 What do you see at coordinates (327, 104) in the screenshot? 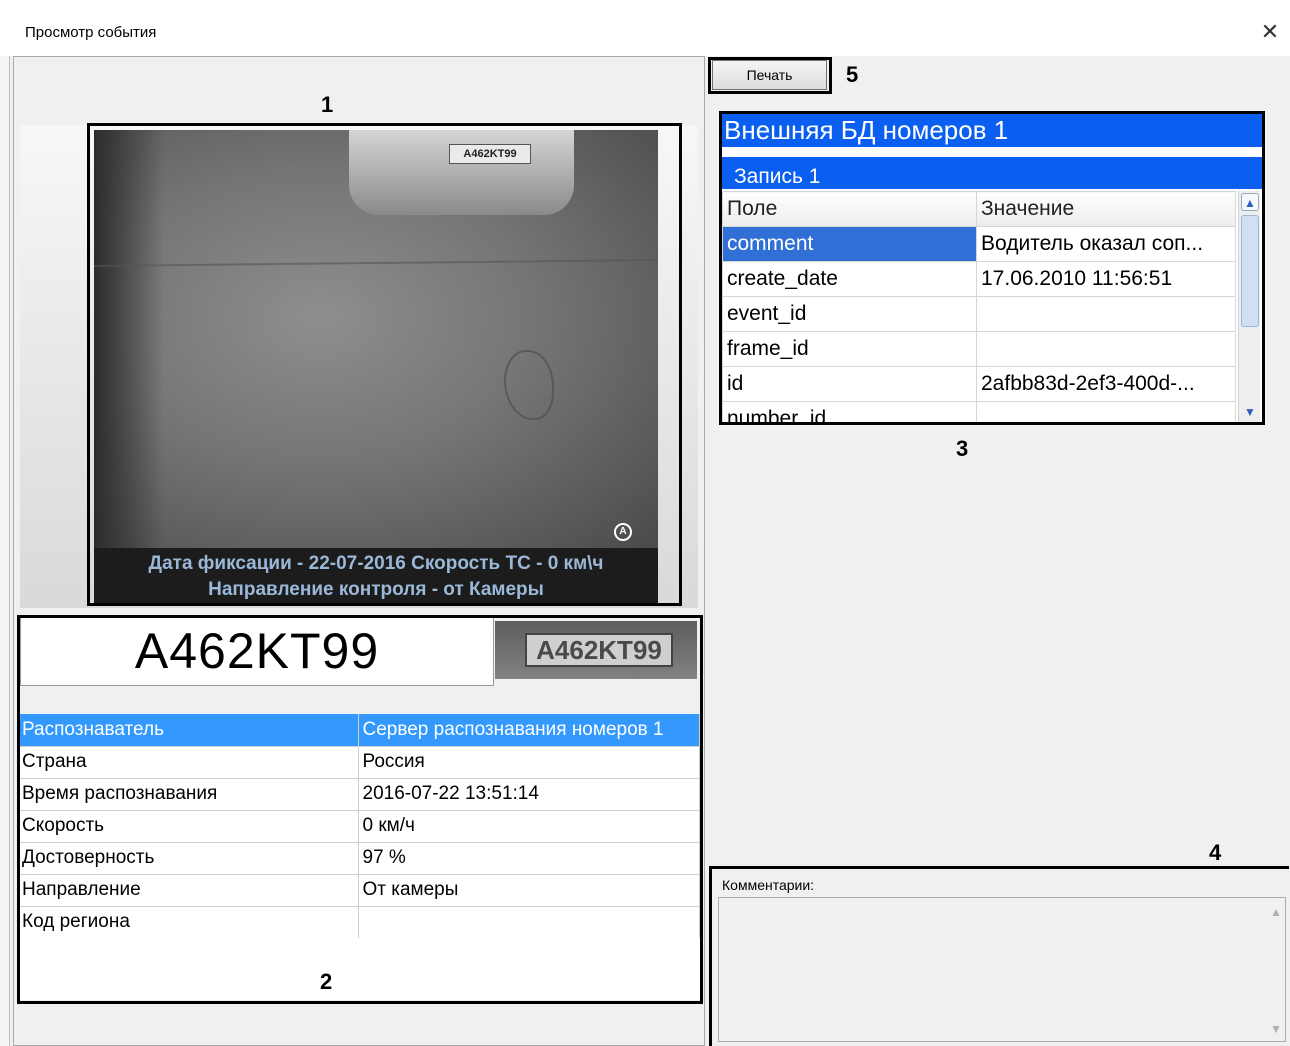
I see `callout-number-1: 1` at bounding box center [327, 104].